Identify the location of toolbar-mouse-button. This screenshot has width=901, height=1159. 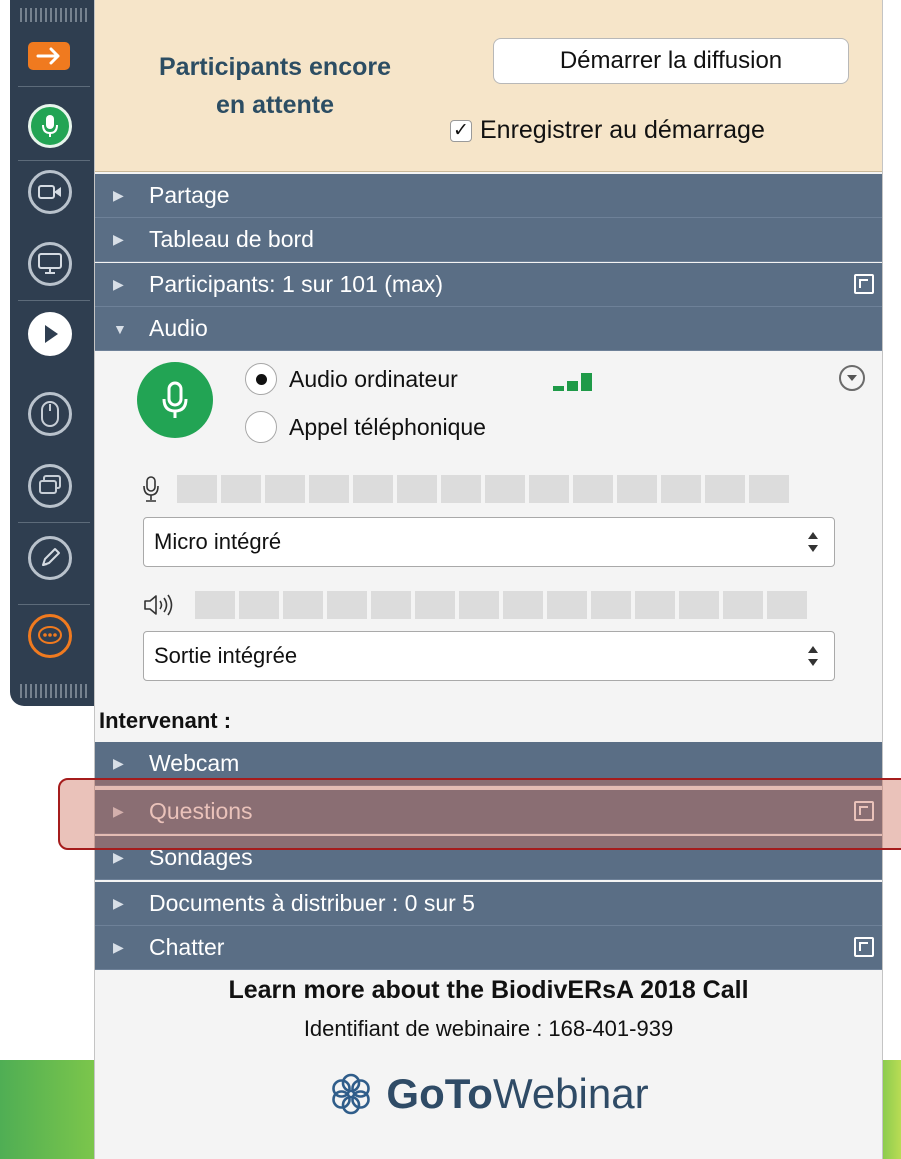
(50, 414).